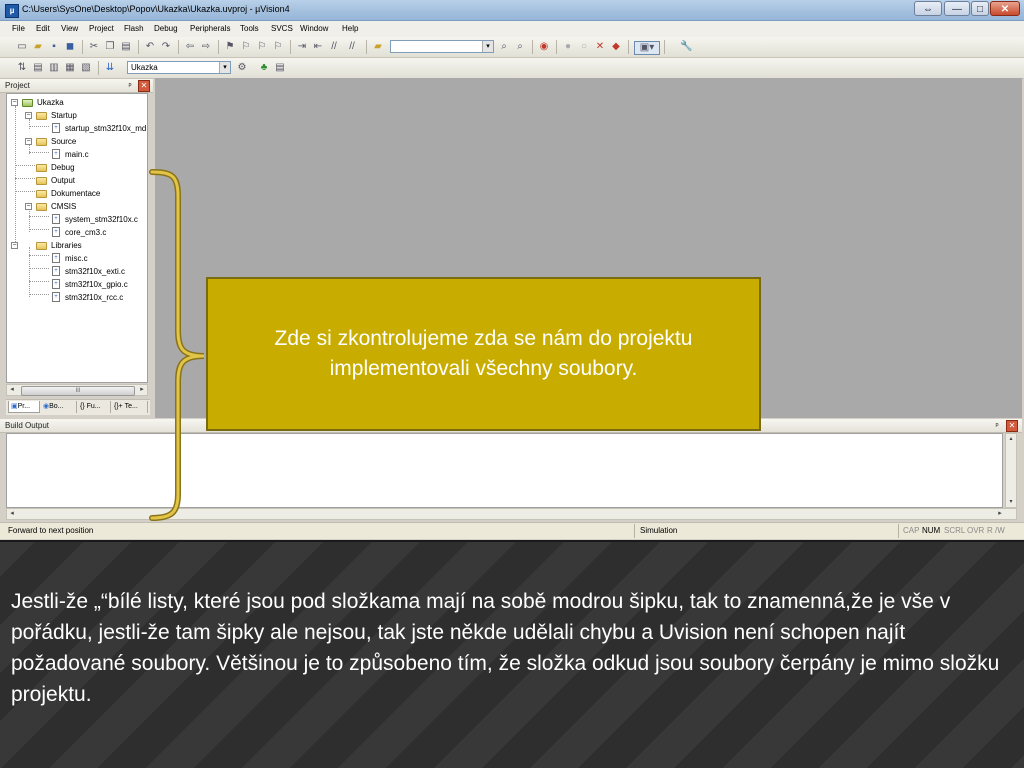 The height and width of the screenshot is (768, 1024). Describe the element at coordinates (22, 47) in the screenshot. I see `new-file-icon: ▭` at that location.